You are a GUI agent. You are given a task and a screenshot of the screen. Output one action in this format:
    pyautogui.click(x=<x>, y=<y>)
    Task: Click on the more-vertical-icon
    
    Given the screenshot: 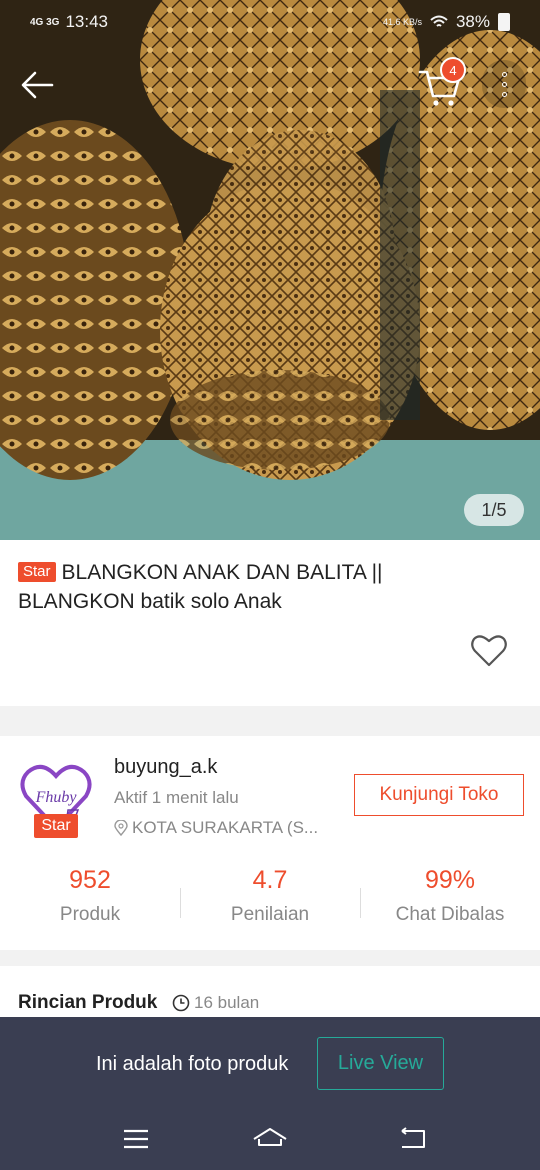 What is the action you would take?
    pyautogui.click(x=504, y=74)
    